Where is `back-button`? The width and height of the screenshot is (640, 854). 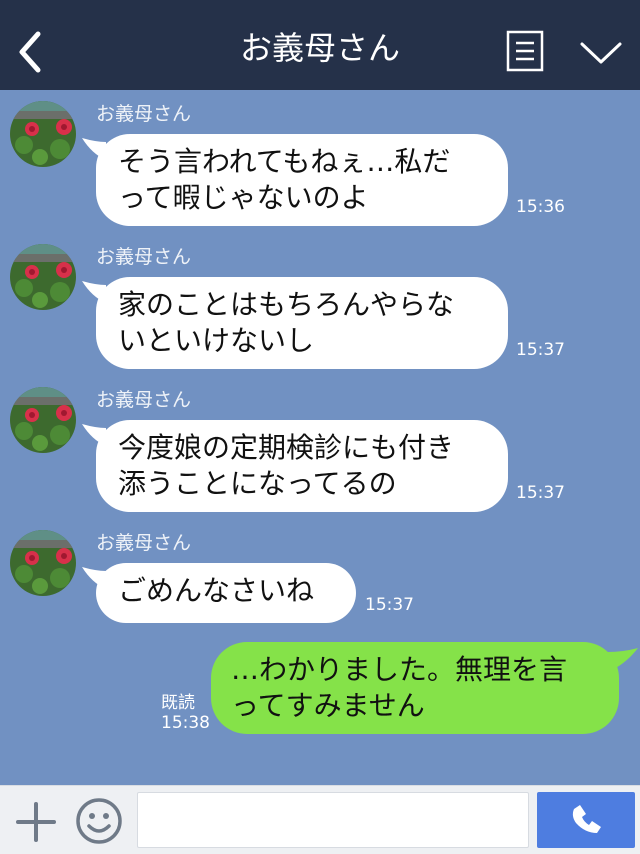
back-button is located at coordinates (30, 52).